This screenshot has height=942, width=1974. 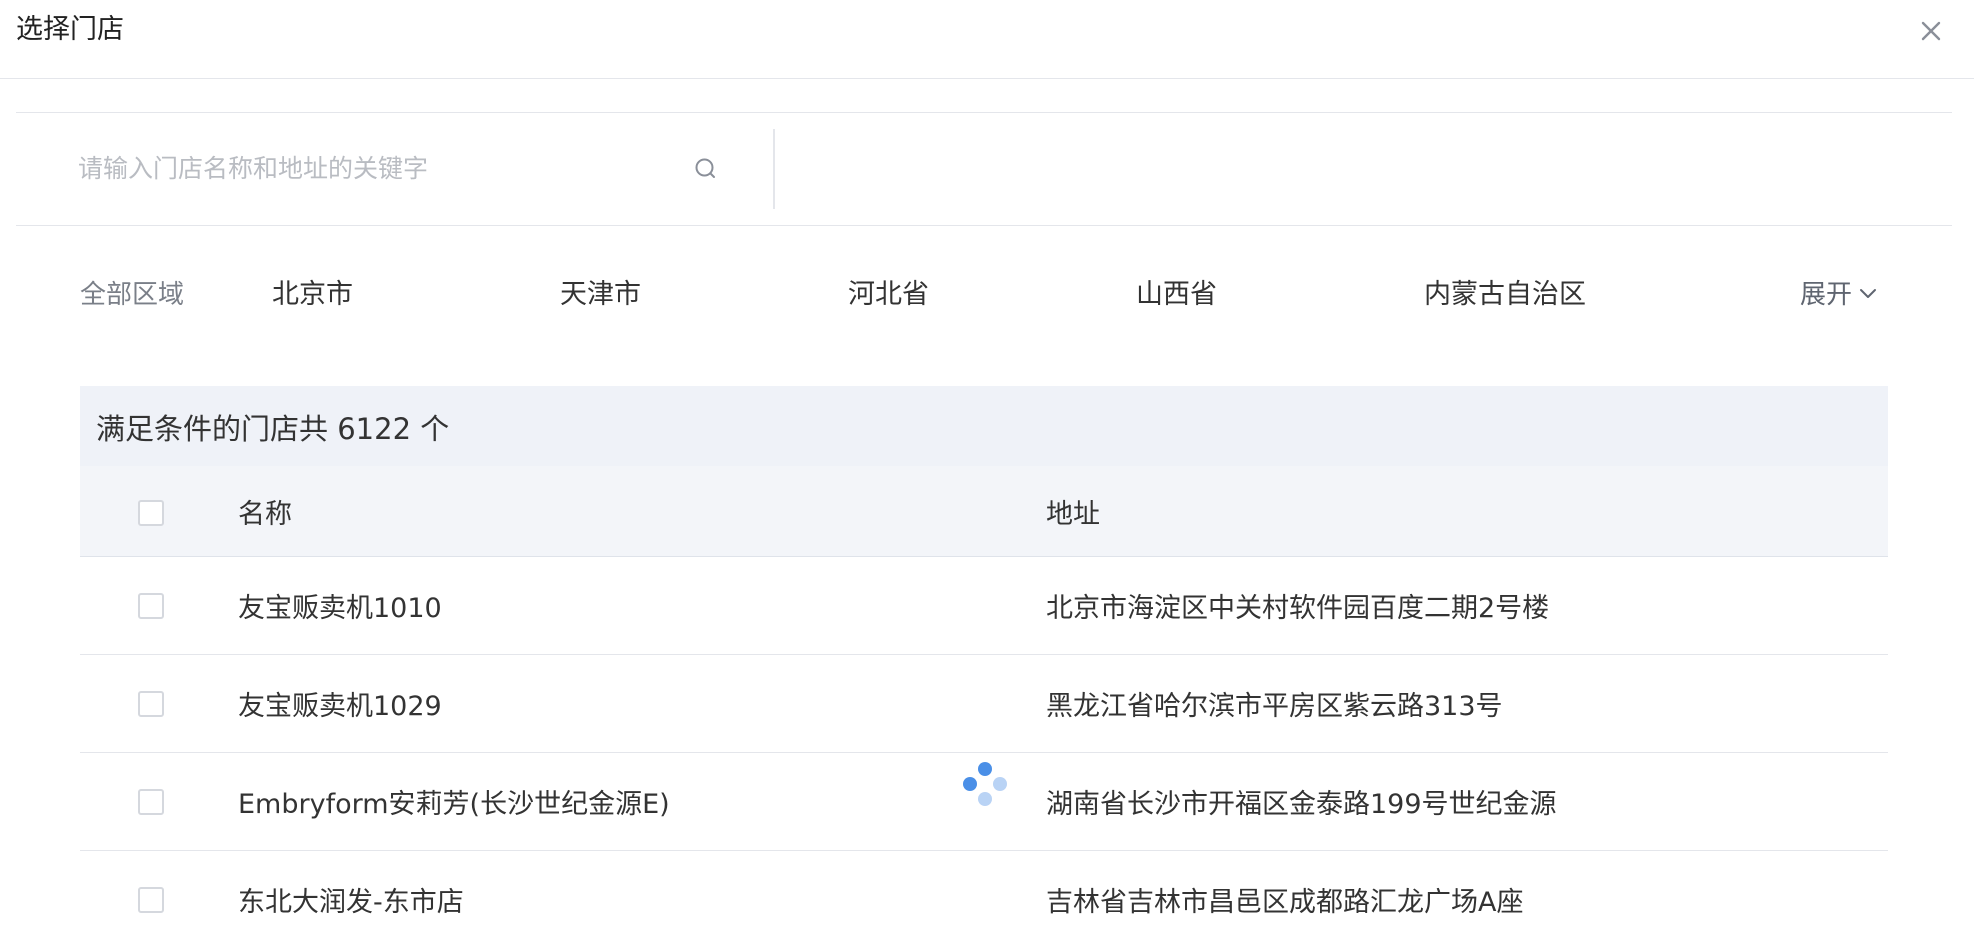 What do you see at coordinates (1505, 291) in the screenshot?
I see `region-item-neimenggu: 内蒙古自治区` at bounding box center [1505, 291].